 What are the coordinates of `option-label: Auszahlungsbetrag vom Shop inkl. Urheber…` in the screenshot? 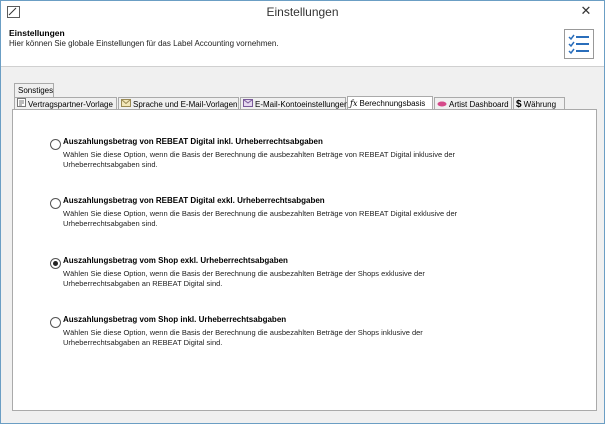 It's located at (174, 319).